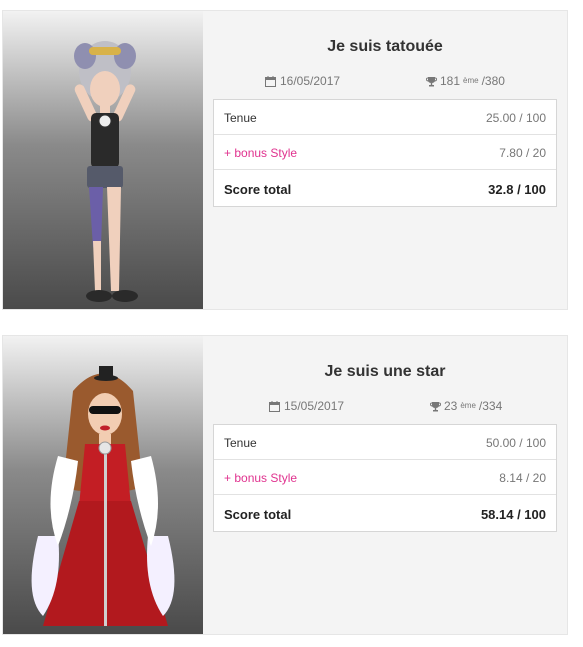  I want to click on contest-rank: 181 ème/380, so click(465, 81).